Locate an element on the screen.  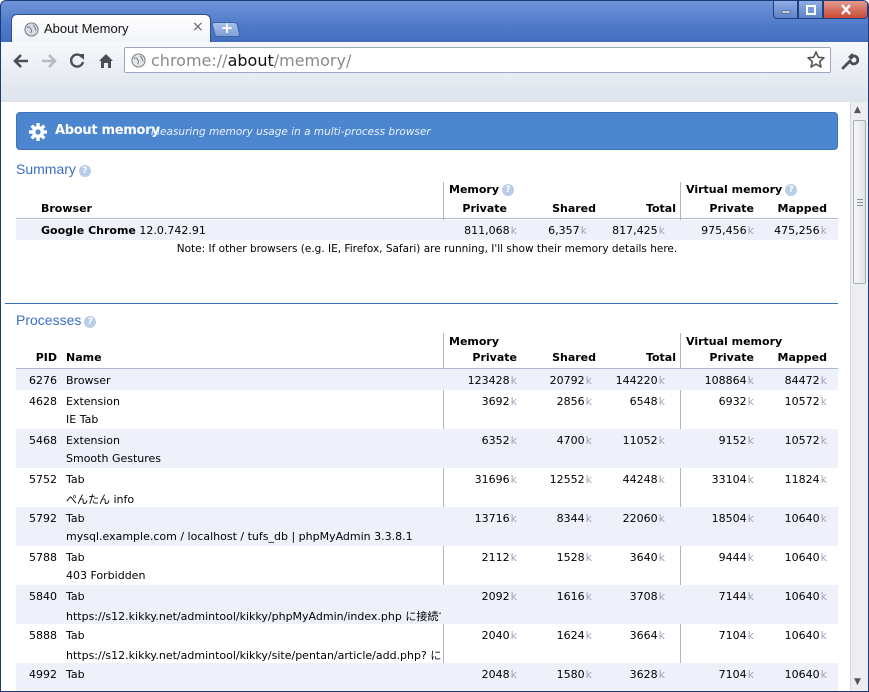
col-name: Name is located at coordinates (84, 357).